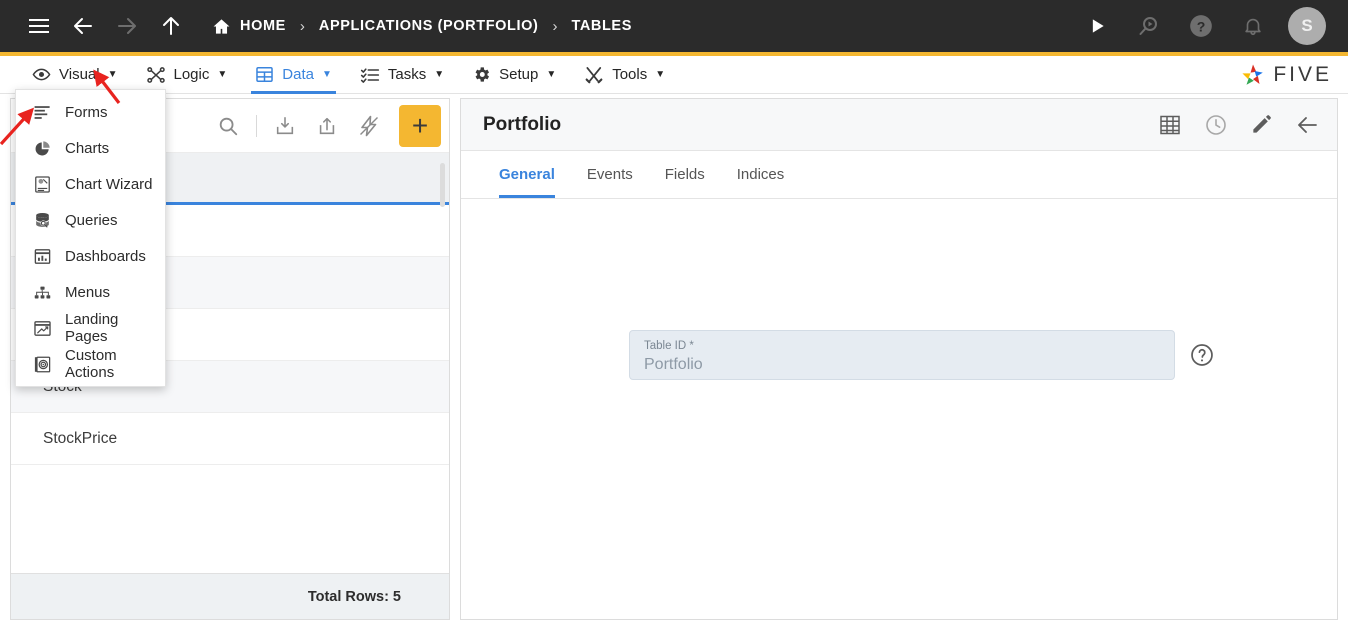  I want to click on dropdown-item-chart-wizard-label: Chart Wizard, so click(109, 184).